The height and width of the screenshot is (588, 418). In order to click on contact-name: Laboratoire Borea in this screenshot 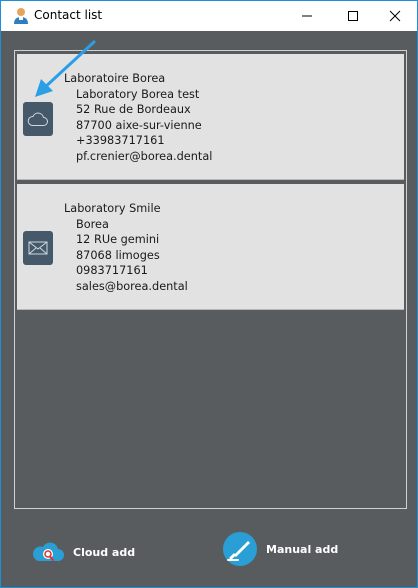, I will do `click(115, 78)`.